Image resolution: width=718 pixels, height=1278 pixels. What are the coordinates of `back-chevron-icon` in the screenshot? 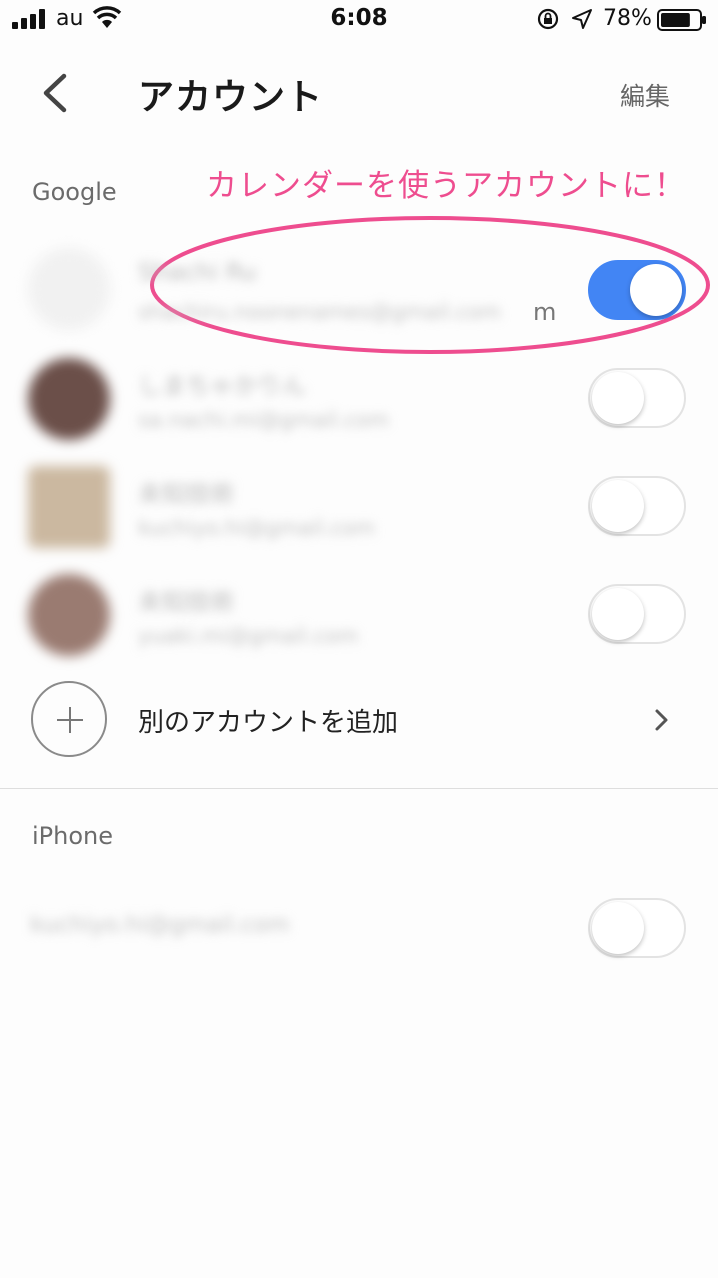 It's located at (56, 93).